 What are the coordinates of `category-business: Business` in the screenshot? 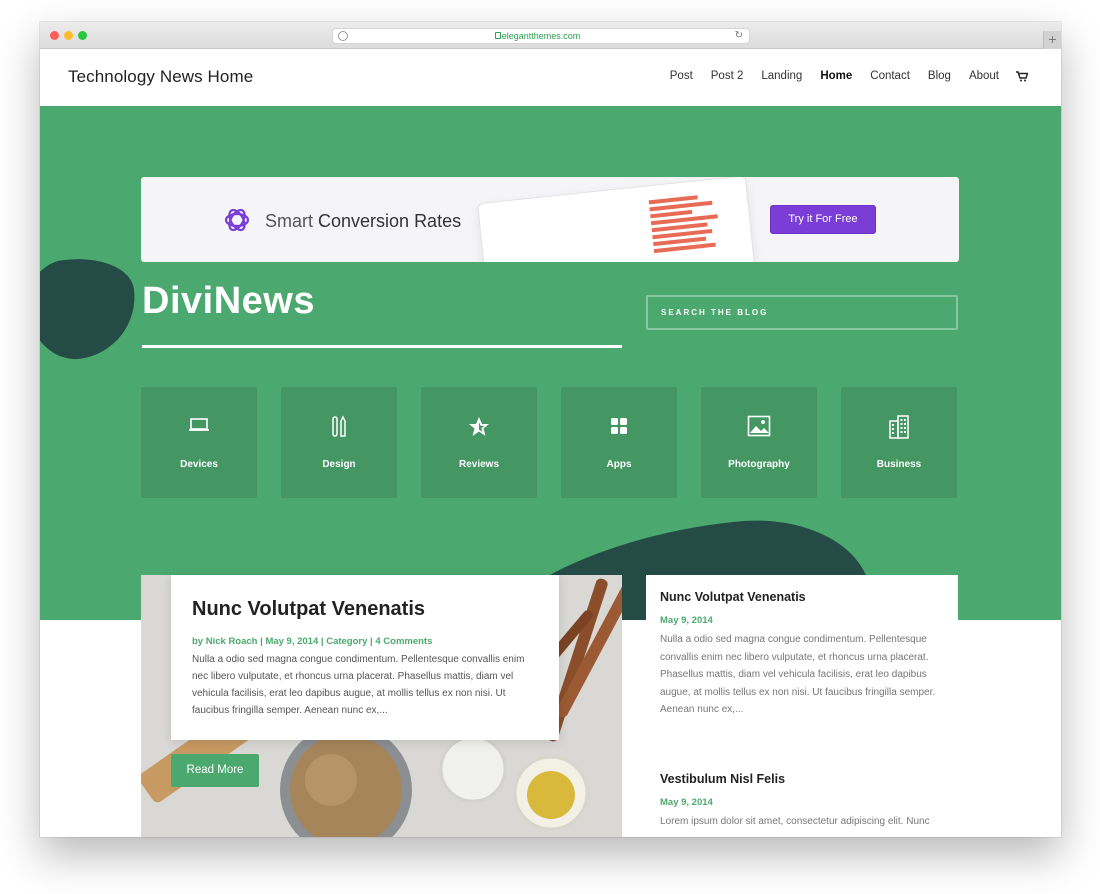 It's located at (899, 442).